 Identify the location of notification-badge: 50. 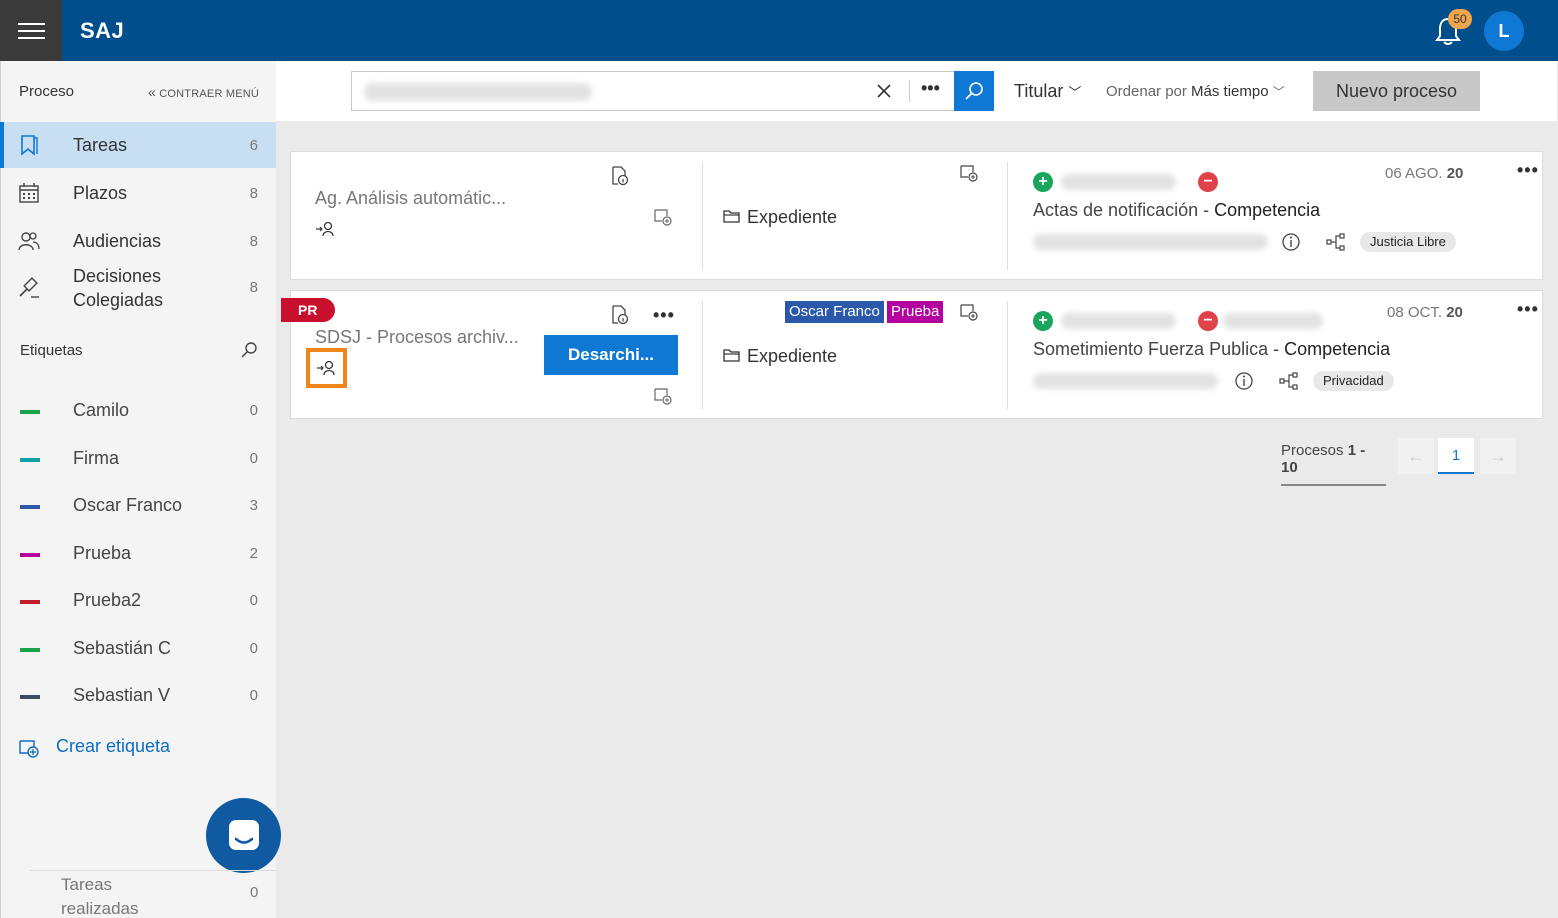
(1460, 19).